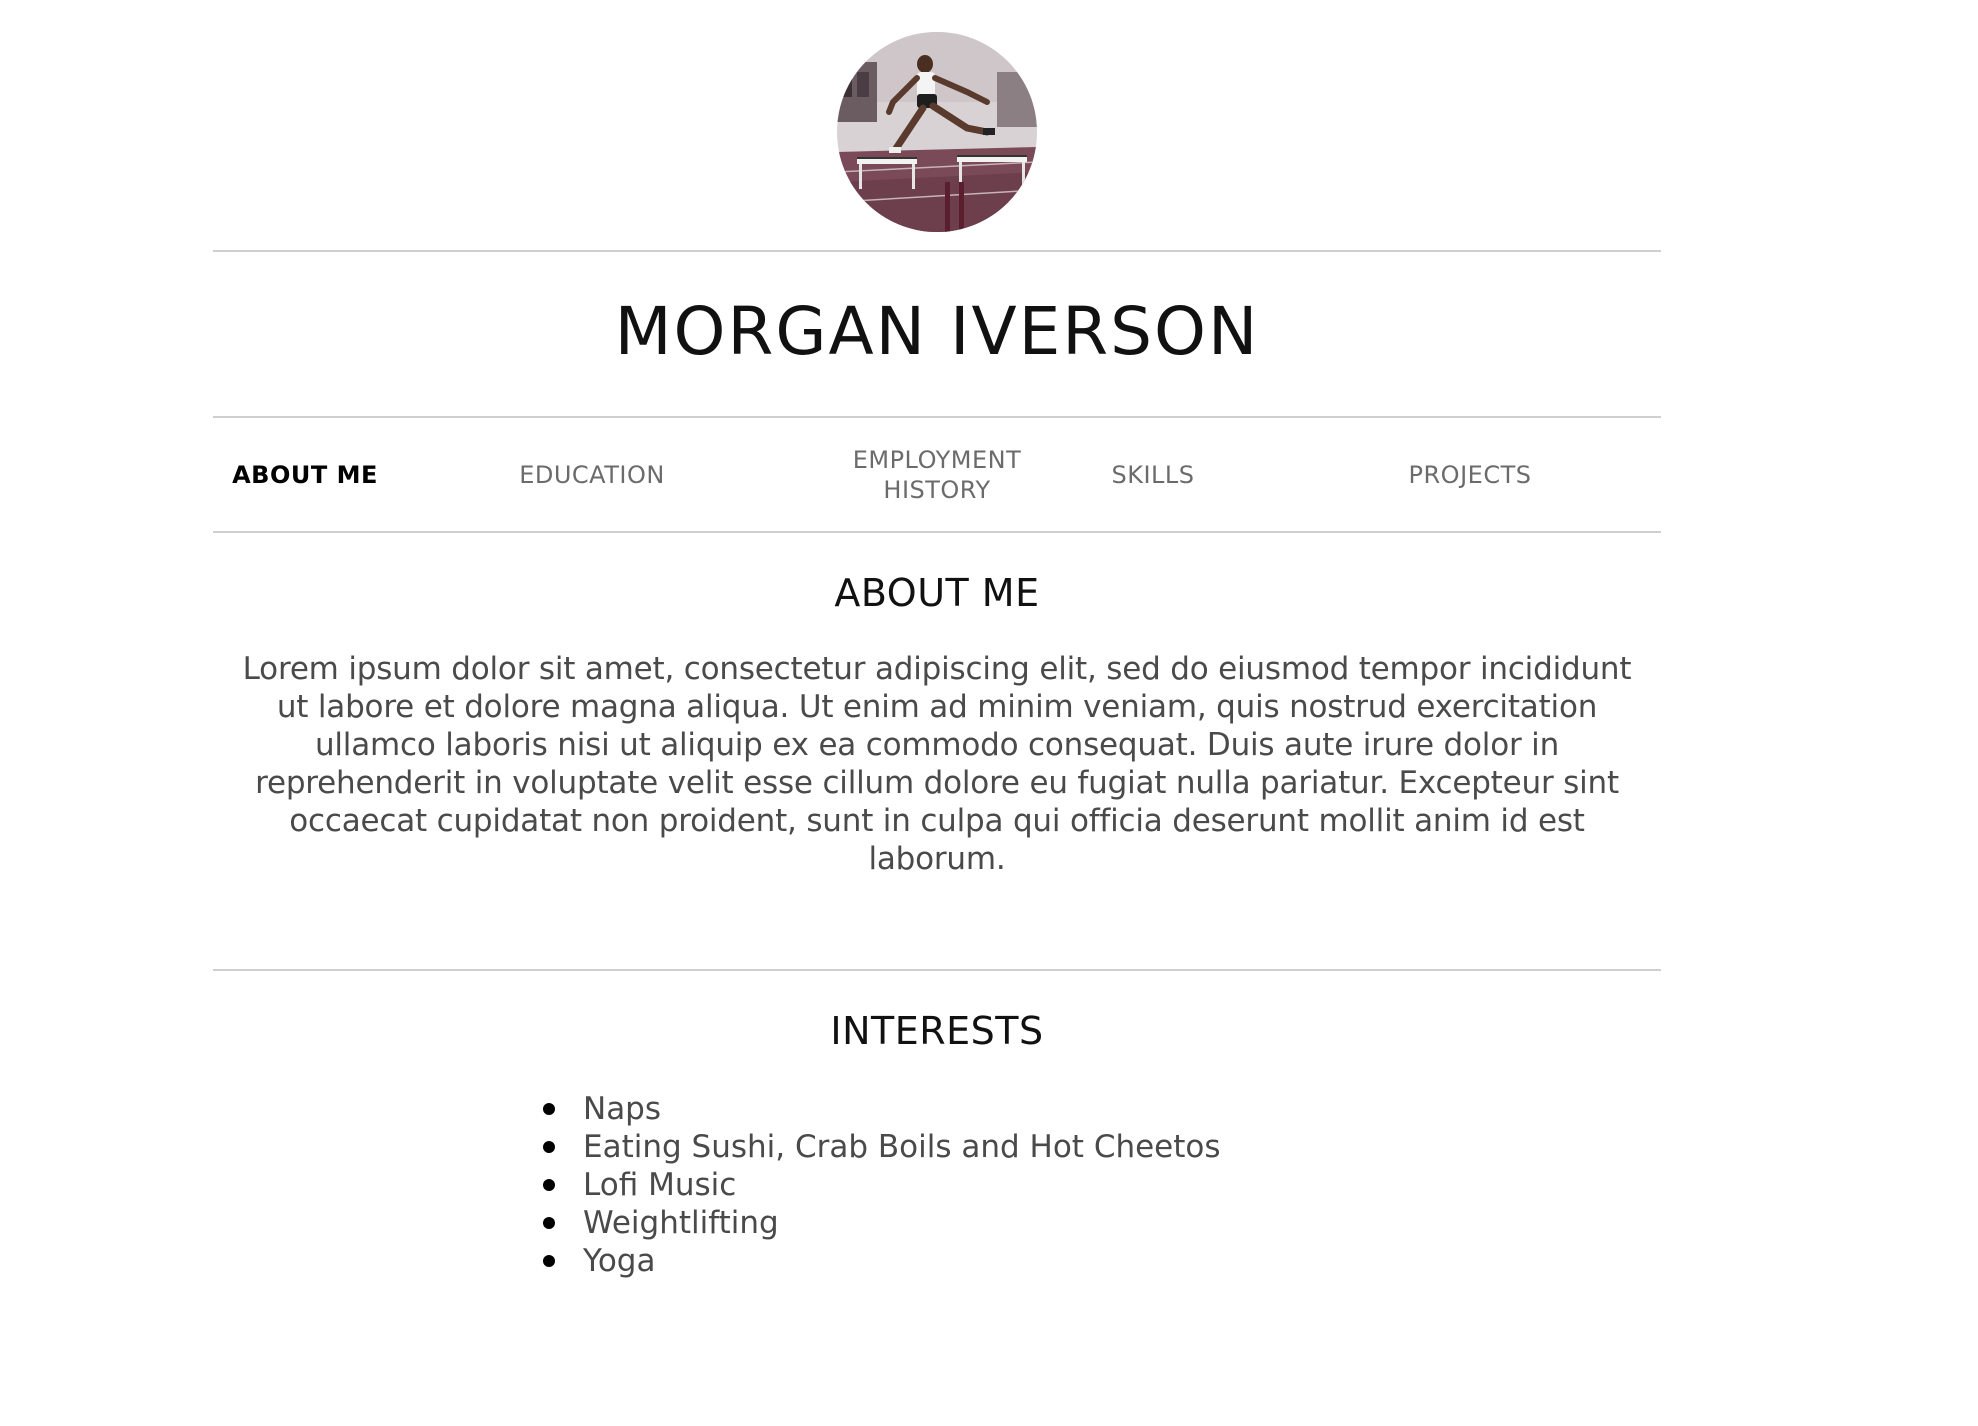 Image resolution: width=1978 pixels, height=1426 pixels. Describe the element at coordinates (882, 1109) in the screenshot. I see `list-item: Naps` at that location.